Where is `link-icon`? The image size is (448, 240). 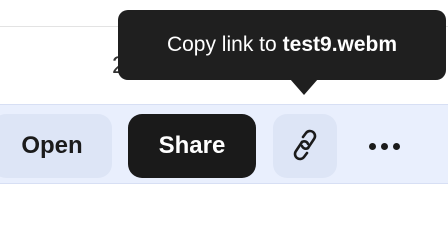
link-icon is located at coordinates (305, 146).